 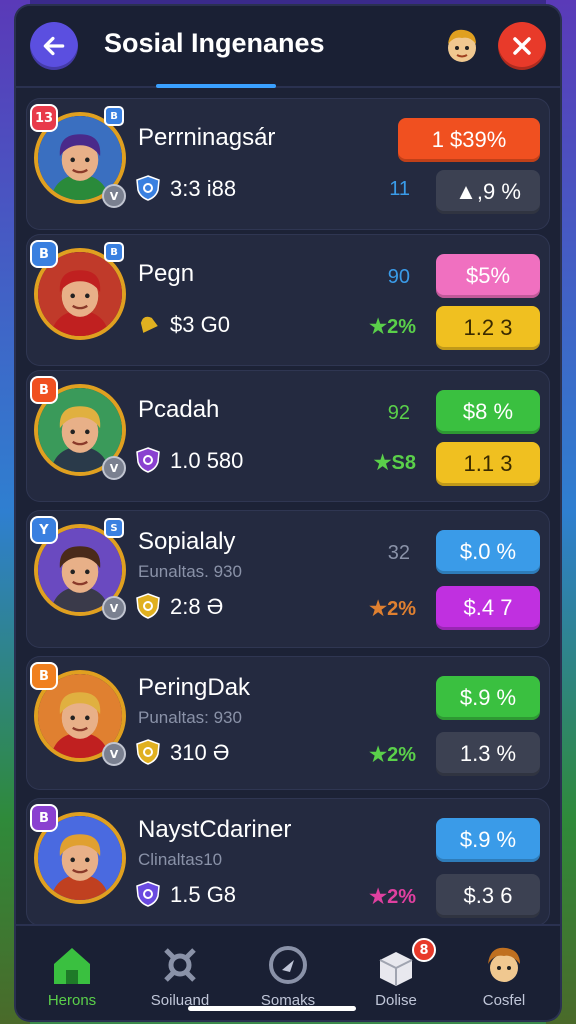 What do you see at coordinates (216, 86) in the screenshot?
I see `title-underline` at bounding box center [216, 86].